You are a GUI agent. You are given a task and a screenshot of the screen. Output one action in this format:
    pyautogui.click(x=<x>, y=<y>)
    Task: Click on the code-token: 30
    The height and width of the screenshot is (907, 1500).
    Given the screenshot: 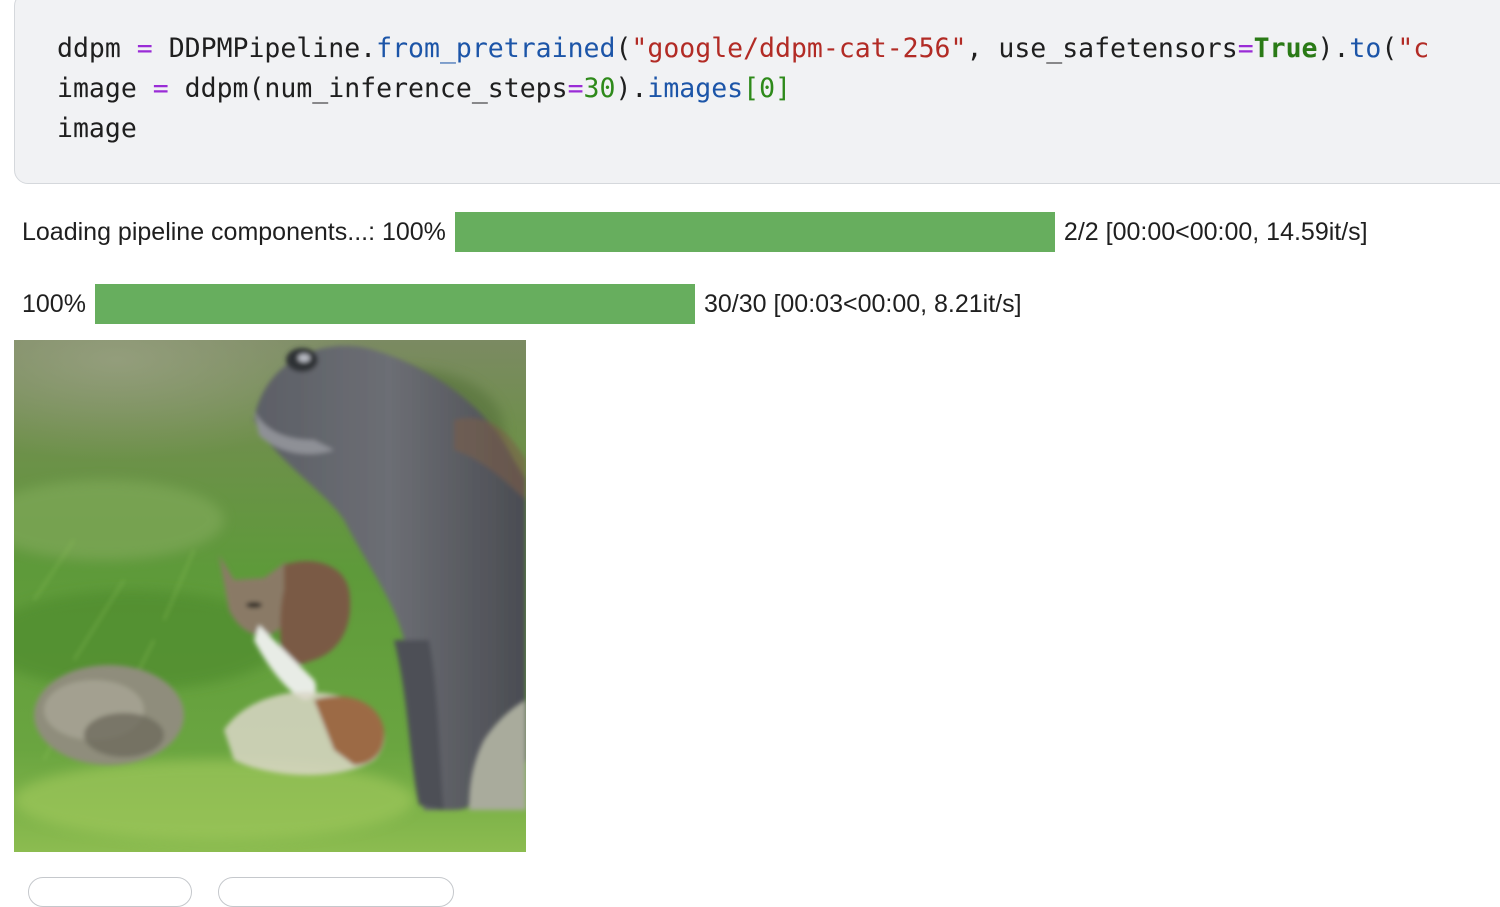 What is the action you would take?
    pyautogui.click(x=599, y=88)
    